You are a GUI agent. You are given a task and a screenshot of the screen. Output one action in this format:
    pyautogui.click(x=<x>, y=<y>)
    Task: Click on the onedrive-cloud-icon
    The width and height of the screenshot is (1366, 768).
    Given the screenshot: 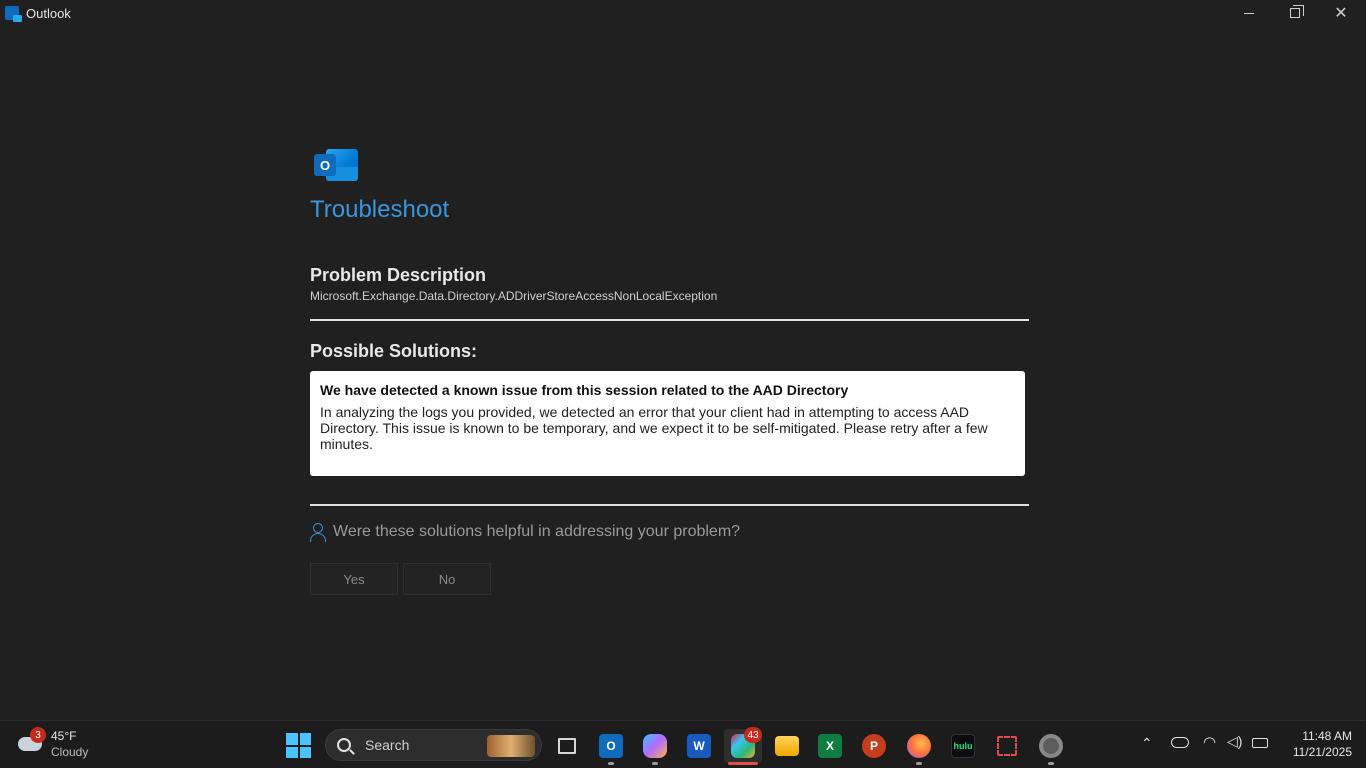 What is the action you would take?
    pyautogui.click(x=1180, y=742)
    